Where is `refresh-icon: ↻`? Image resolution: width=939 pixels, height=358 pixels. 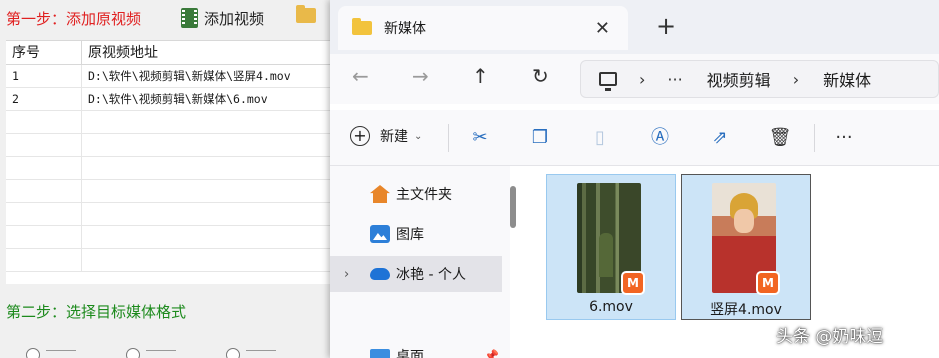 refresh-icon: ↻ is located at coordinates (540, 76).